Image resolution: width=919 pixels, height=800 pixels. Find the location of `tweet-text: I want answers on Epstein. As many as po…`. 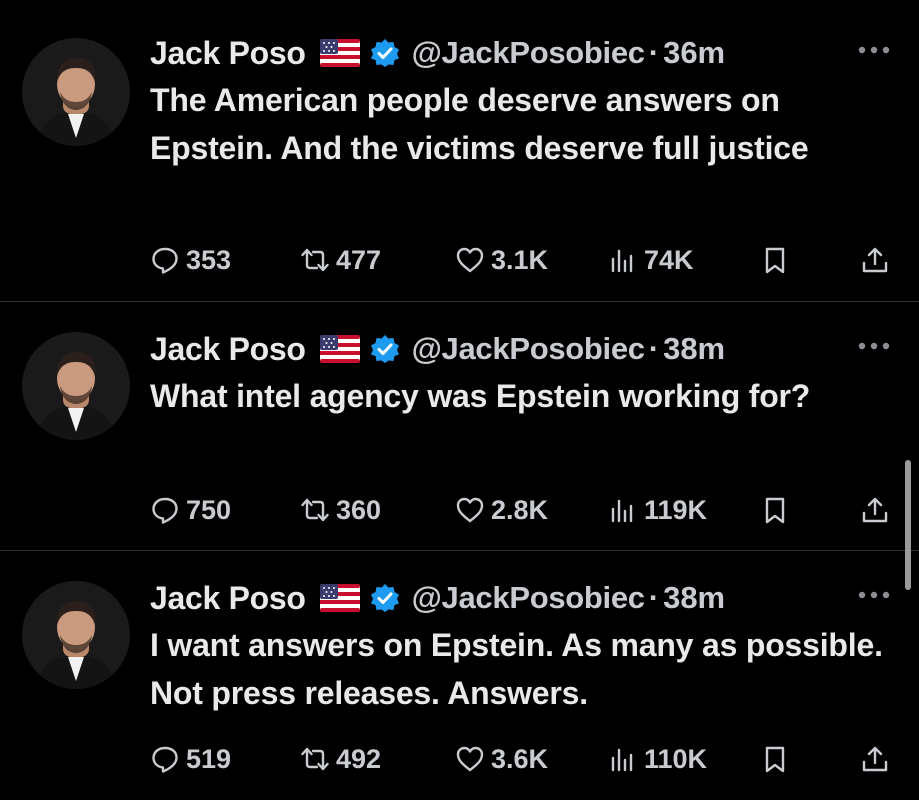

tweet-text: I want answers on Epstein. As many as po… is located at coordinates (516, 669).